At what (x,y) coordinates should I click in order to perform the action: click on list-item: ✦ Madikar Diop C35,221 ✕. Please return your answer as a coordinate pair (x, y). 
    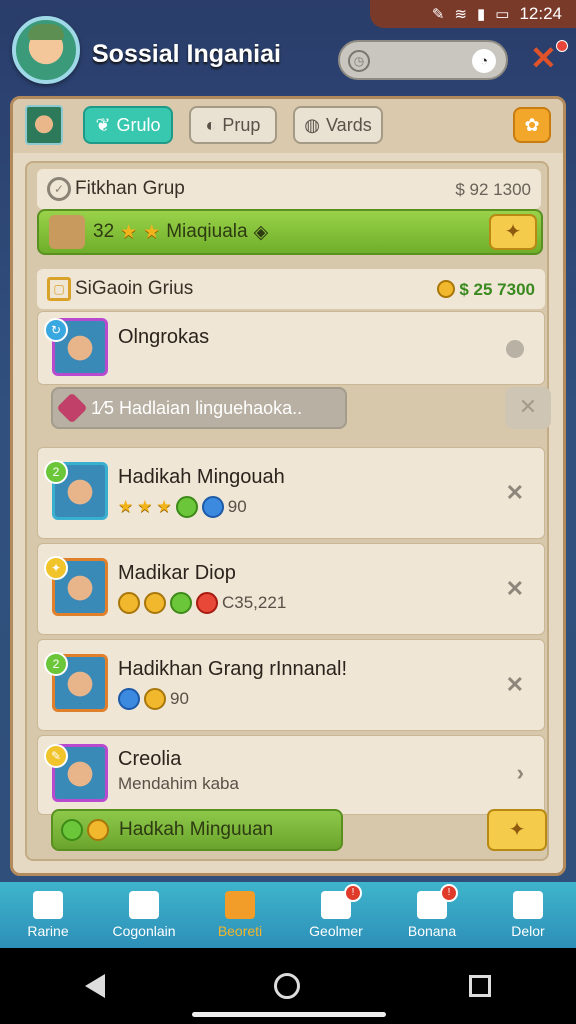
    Looking at the image, I should click on (291, 589).